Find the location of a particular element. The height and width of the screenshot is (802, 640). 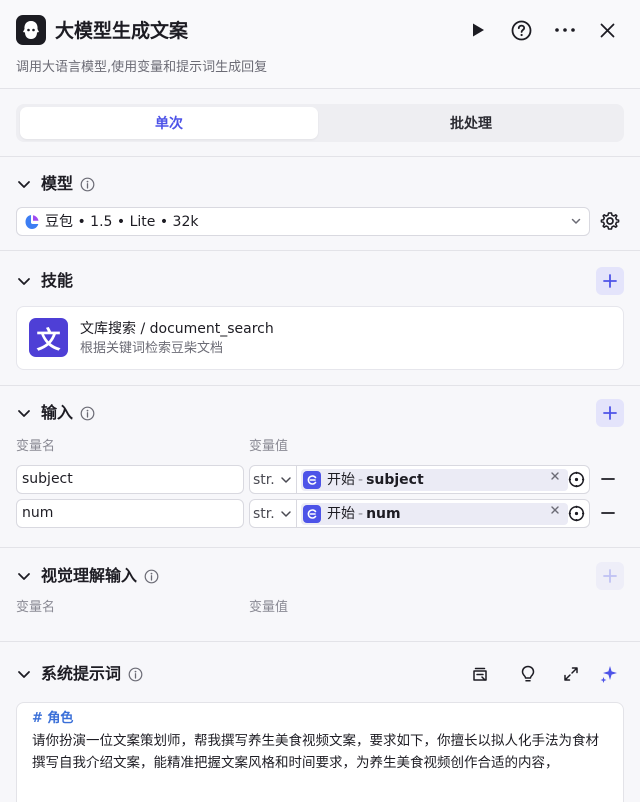

model-select: 豆包 • 1.5 • Lite • 32k is located at coordinates (303, 221).